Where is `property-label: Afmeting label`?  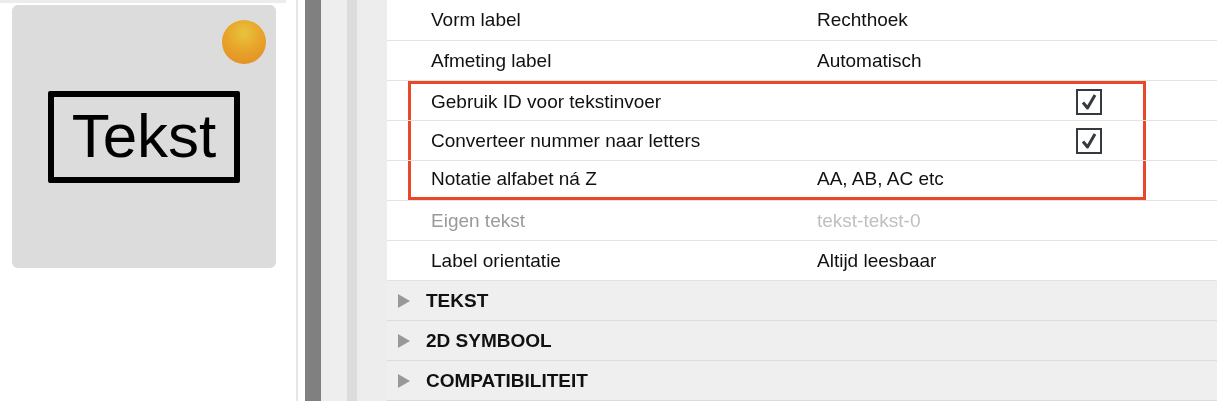 property-label: Afmeting label is located at coordinates (492, 60).